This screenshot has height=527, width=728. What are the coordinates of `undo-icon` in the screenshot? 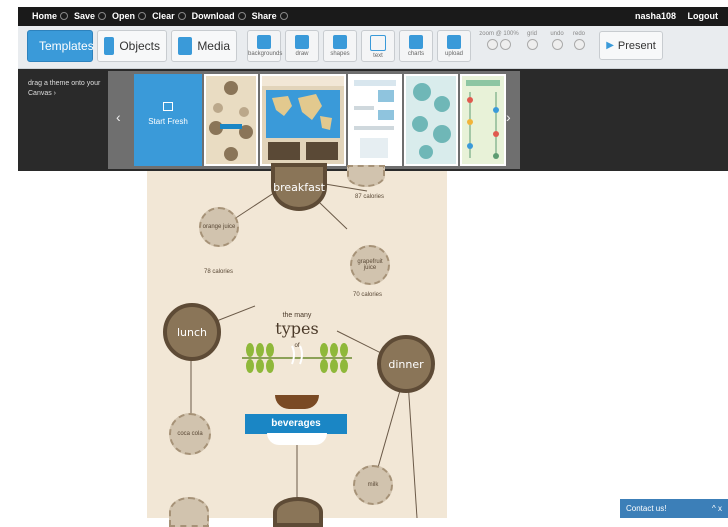 It's located at (557, 44).